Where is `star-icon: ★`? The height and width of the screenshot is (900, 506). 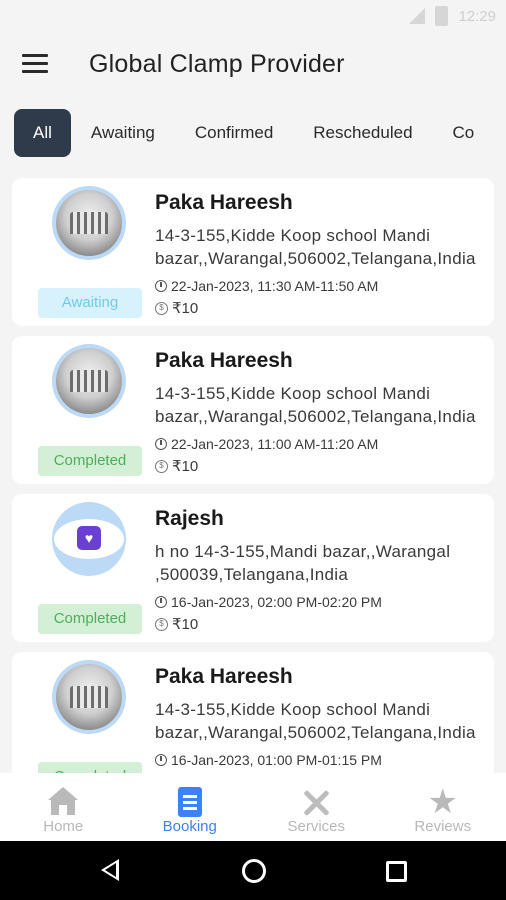
star-icon: ★ is located at coordinates (442, 802).